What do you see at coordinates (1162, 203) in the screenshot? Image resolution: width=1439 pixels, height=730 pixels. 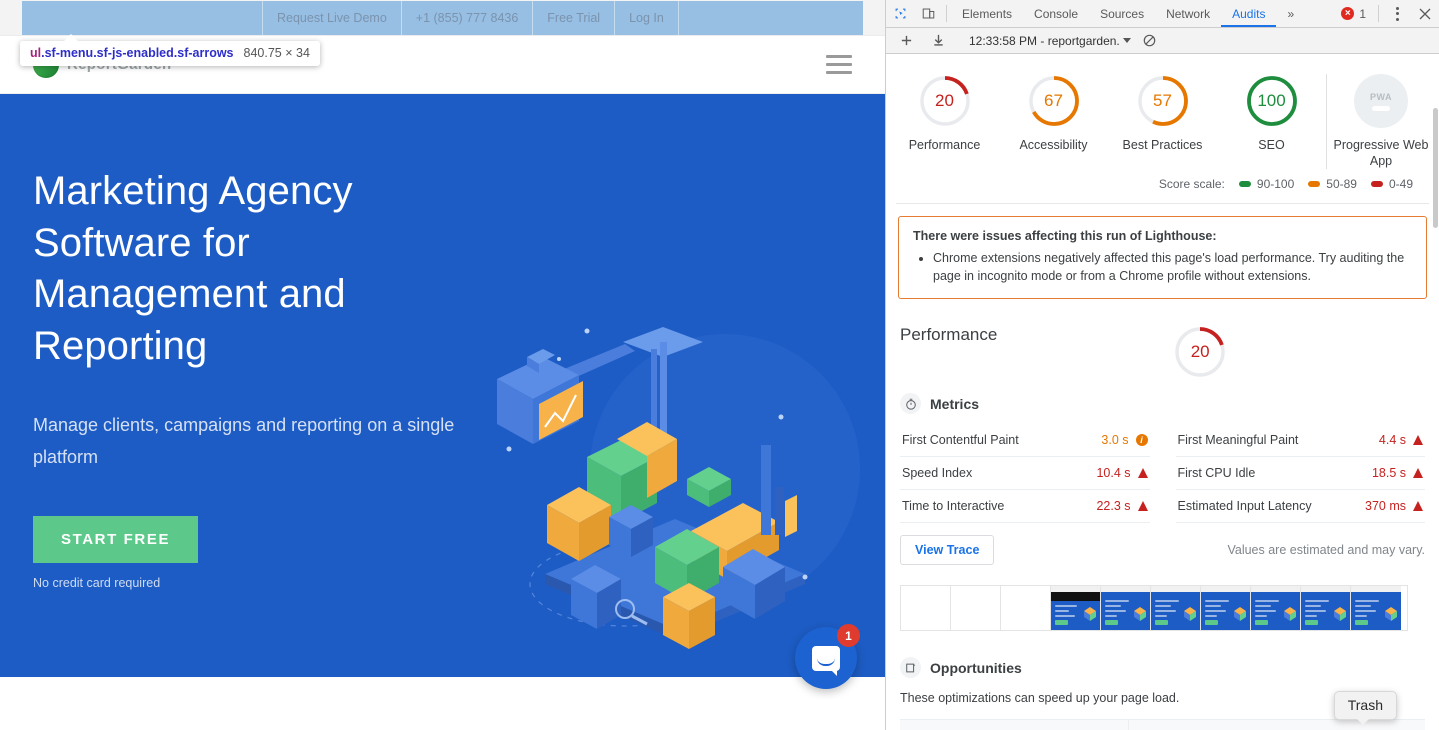 I see `divider` at bounding box center [1162, 203].